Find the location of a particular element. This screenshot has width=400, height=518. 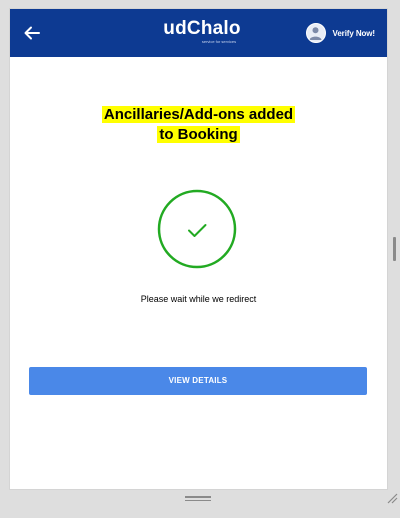

back-button is located at coordinates (32, 33).